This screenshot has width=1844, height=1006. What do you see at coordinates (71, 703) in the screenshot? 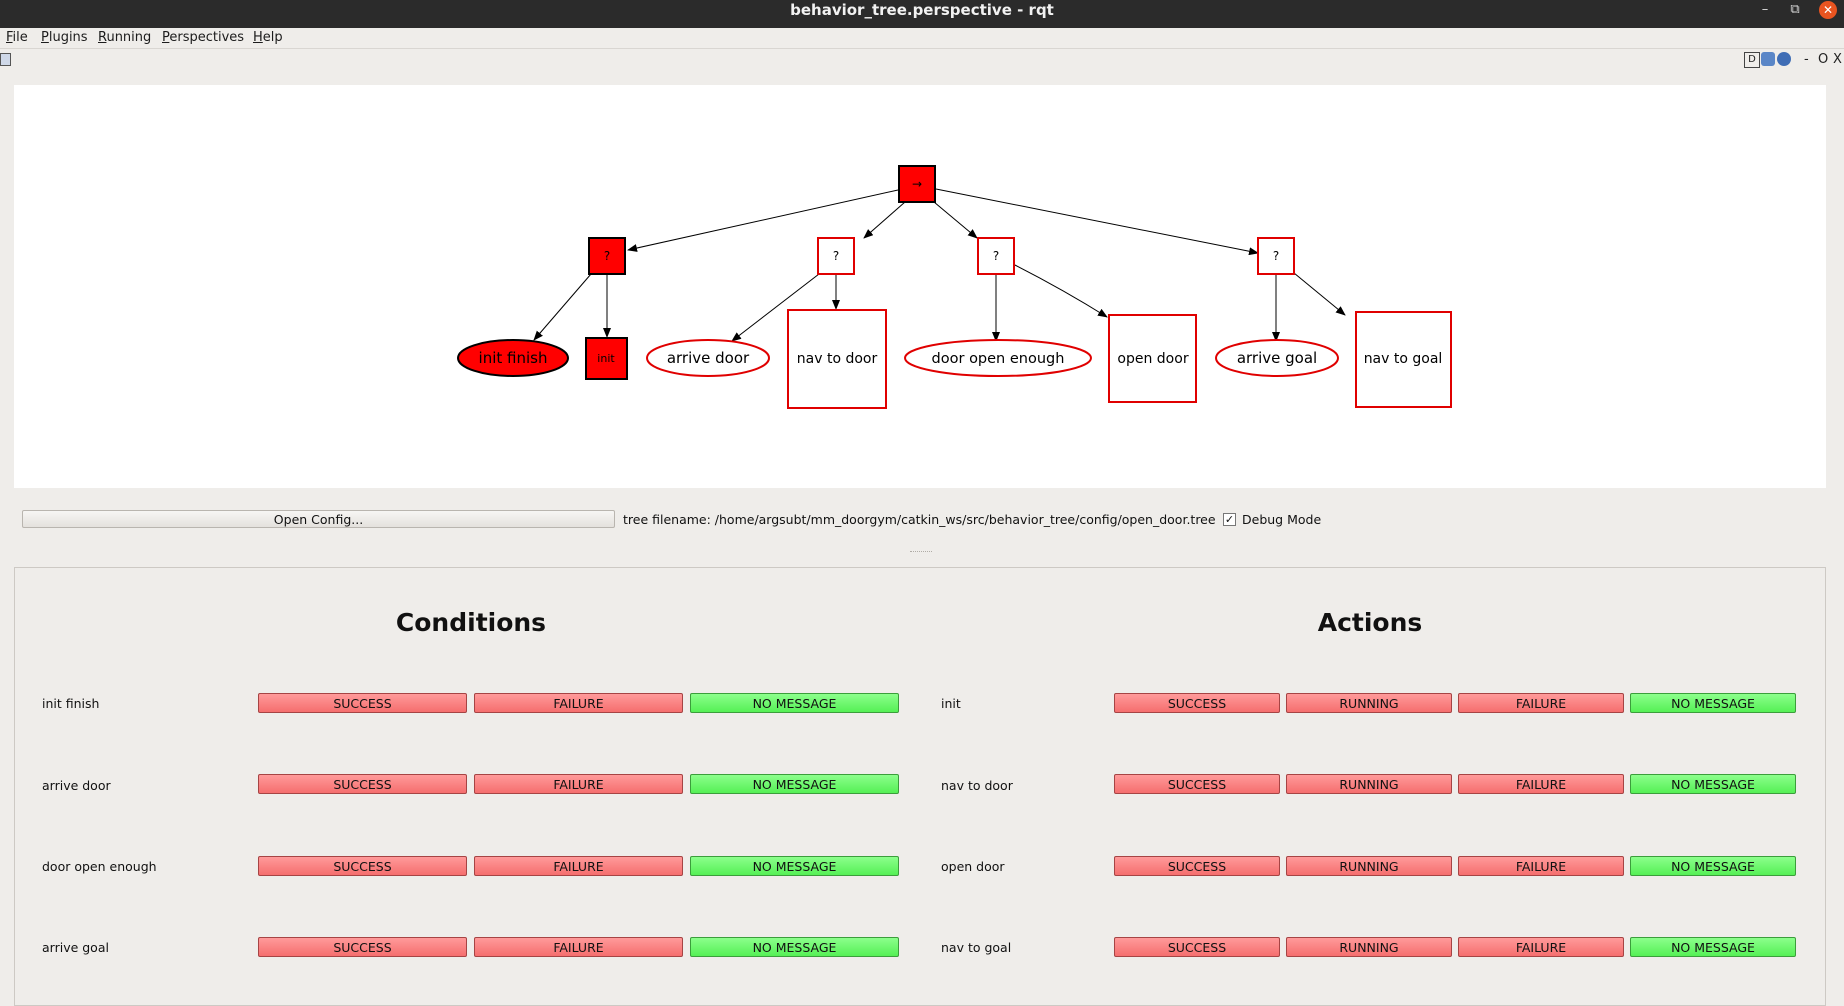
I see `condition-row-label: init finish` at bounding box center [71, 703].